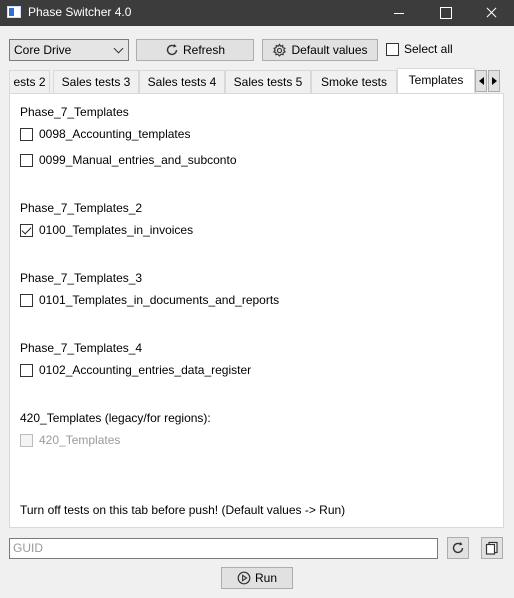 Image resolution: width=514 pixels, height=598 pixels. Describe the element at coordinates (494, 81) in the screenshot. I see `tab-scroll-right-icon` at that location.